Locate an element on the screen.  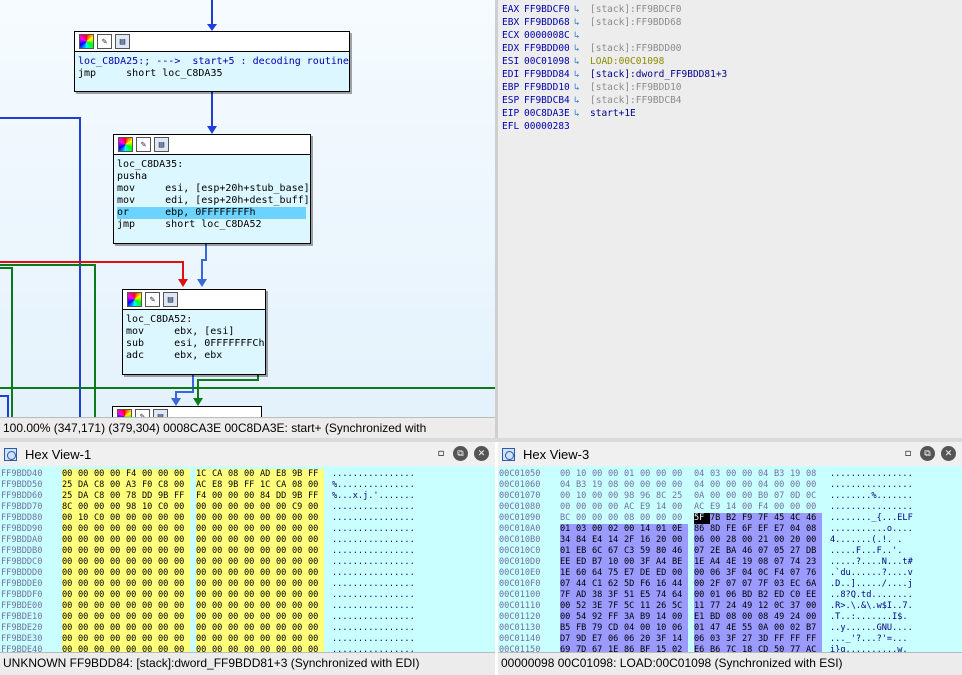
hex-byte: 44 is located at coordinates (680, 584).